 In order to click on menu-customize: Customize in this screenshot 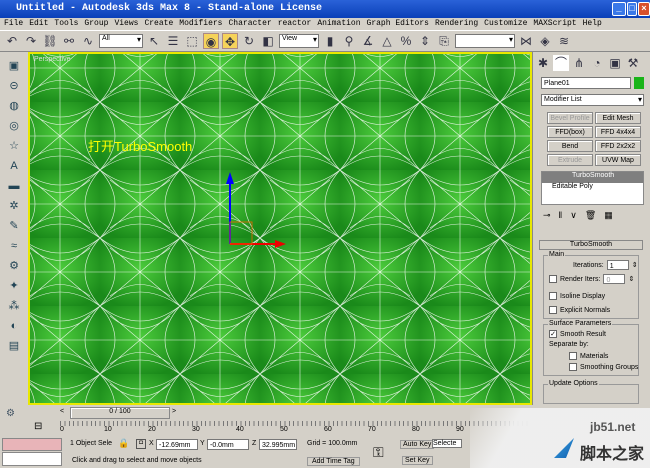, I will do `click(505, 24)`.